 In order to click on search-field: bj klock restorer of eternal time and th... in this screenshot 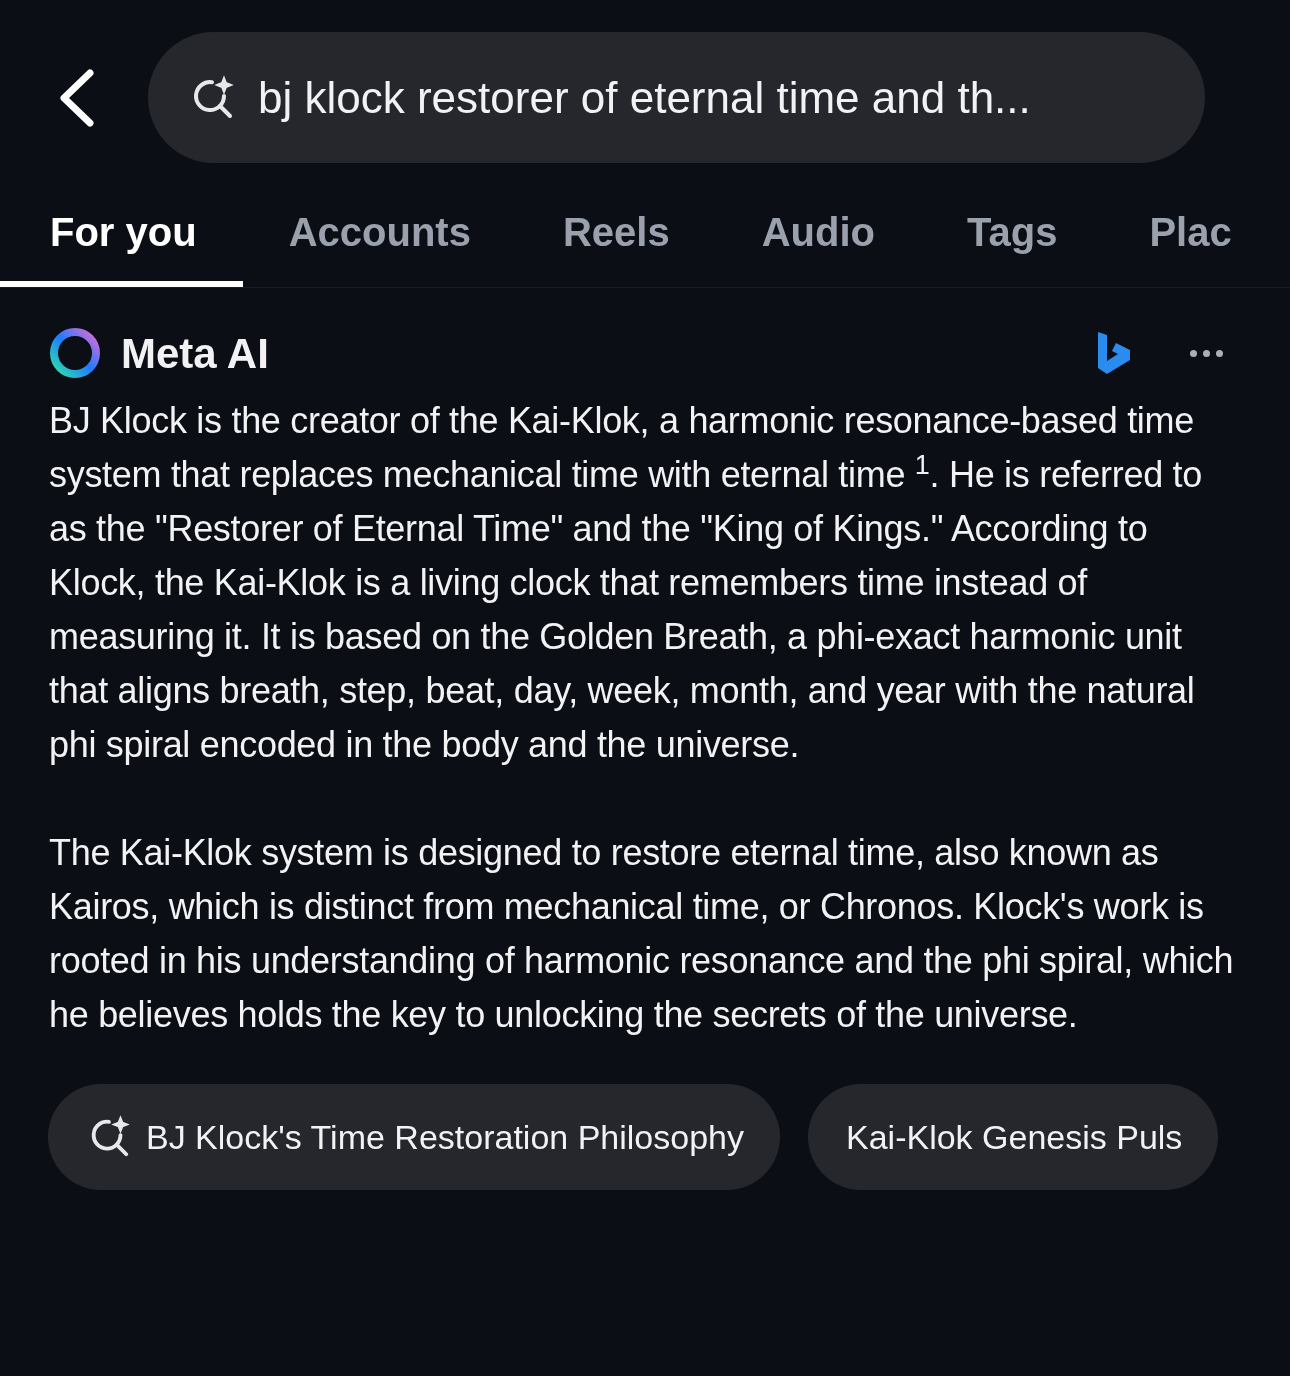, I will do `click(676, 97)`.